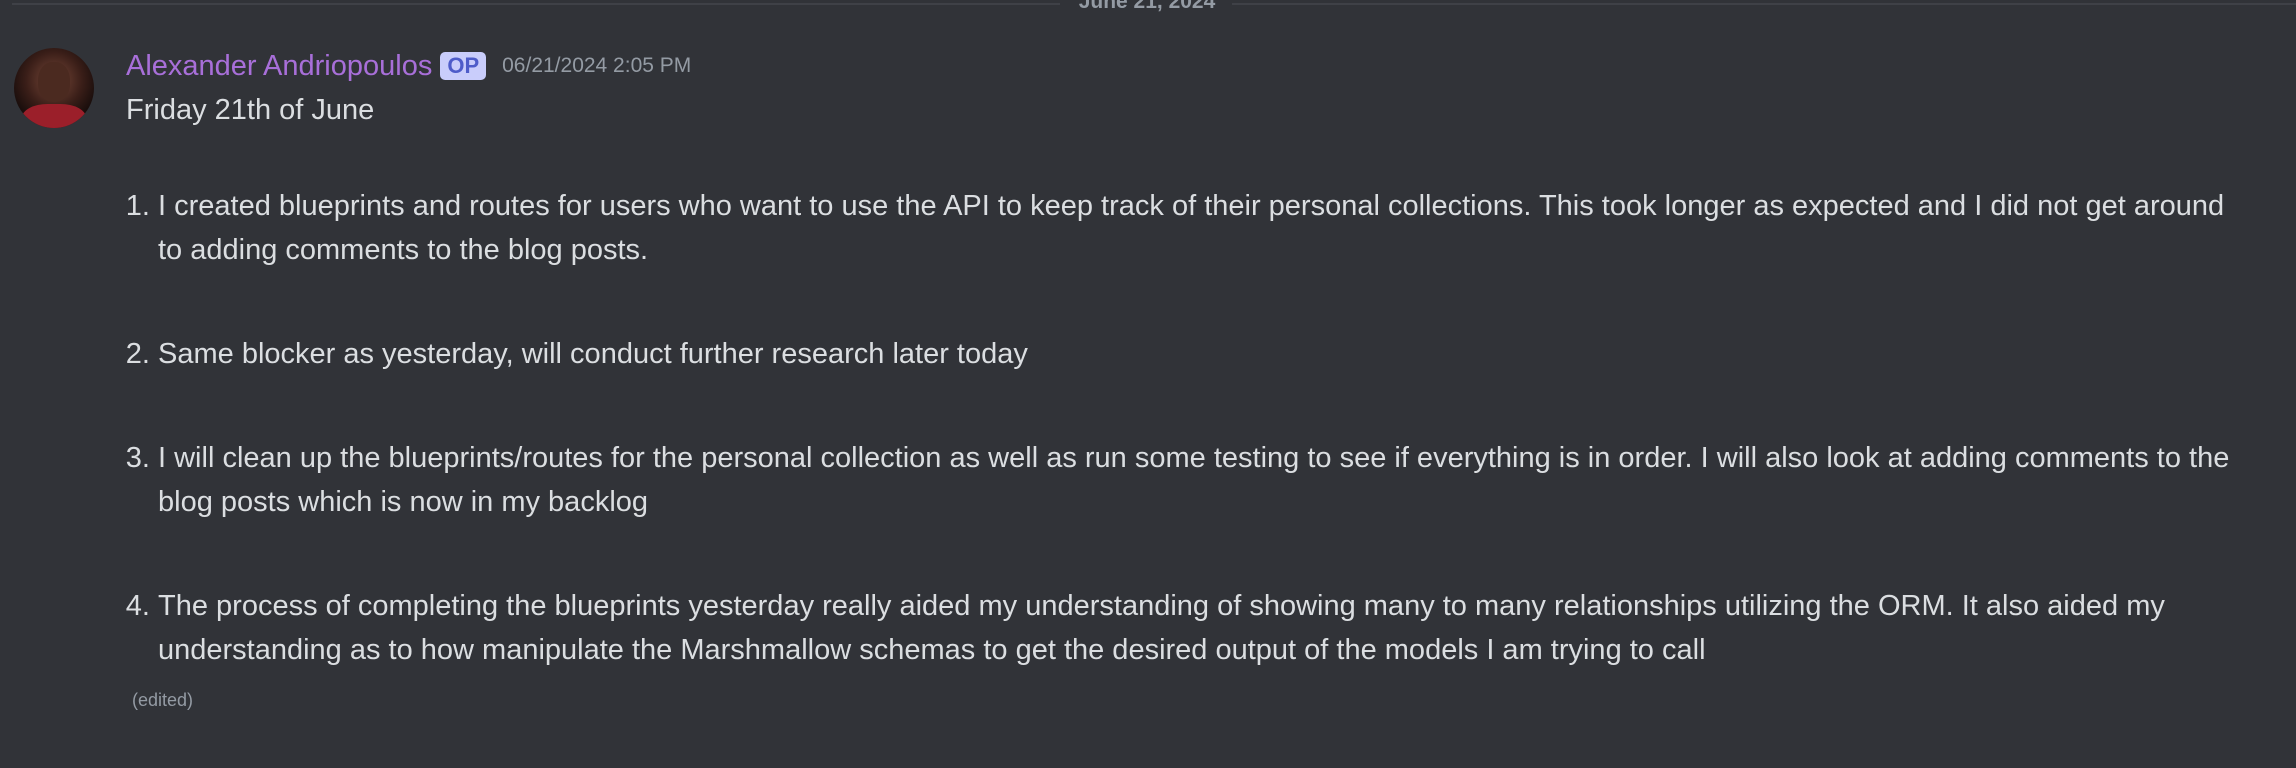 The height and width of the screenshot is (768, 2296). What do you see at coordinates (279, 66) in the screenshot?
I see `author-name: Alexander Andriopoulos` at bounding box center [279, 66].